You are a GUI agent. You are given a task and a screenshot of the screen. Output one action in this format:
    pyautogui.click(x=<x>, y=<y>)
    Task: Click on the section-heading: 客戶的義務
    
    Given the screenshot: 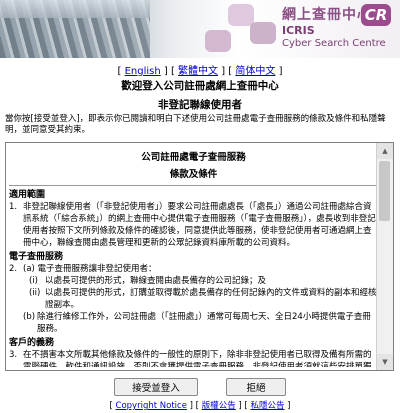 What is the action you would take?
    pyautogui.click(x=32, y=343)
    